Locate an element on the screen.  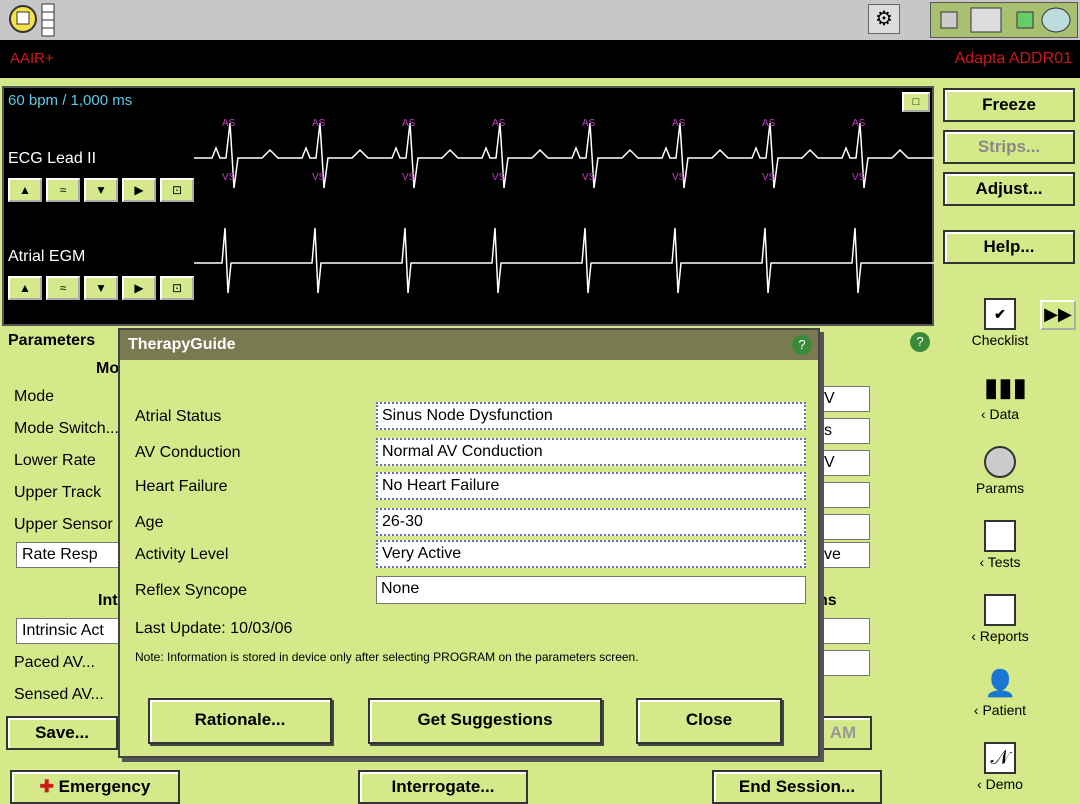
rate-response-field: Rate Resp is located at coordinates (71, 555).